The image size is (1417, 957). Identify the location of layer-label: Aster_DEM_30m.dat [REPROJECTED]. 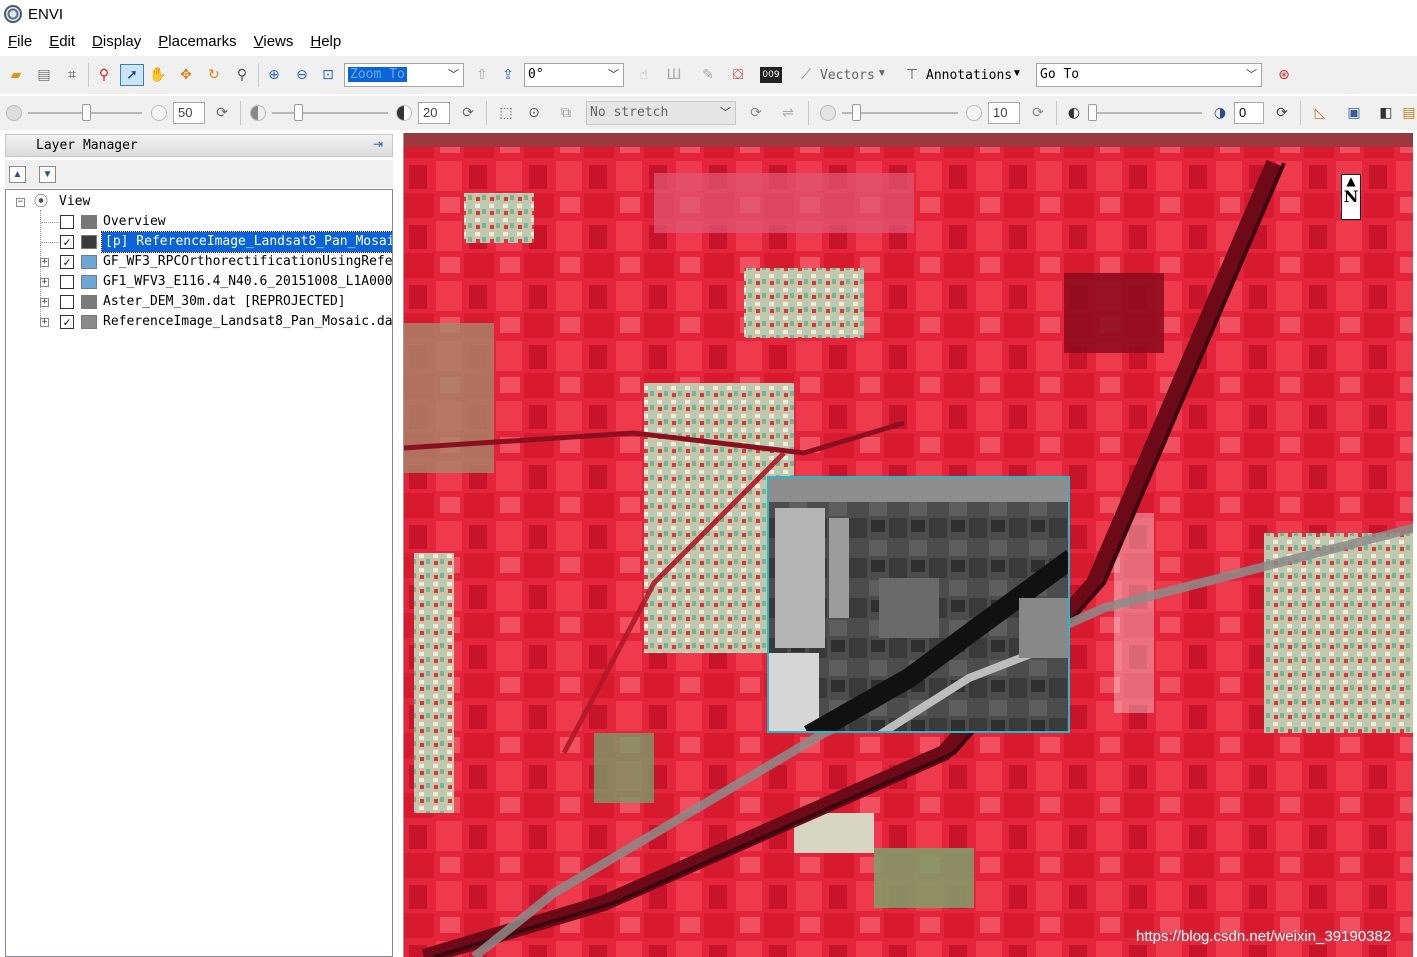
(224, 301).